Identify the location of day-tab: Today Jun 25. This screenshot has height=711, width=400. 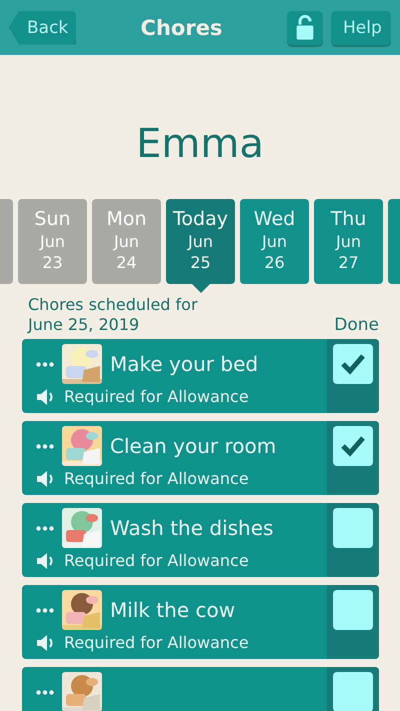
(200, 241).